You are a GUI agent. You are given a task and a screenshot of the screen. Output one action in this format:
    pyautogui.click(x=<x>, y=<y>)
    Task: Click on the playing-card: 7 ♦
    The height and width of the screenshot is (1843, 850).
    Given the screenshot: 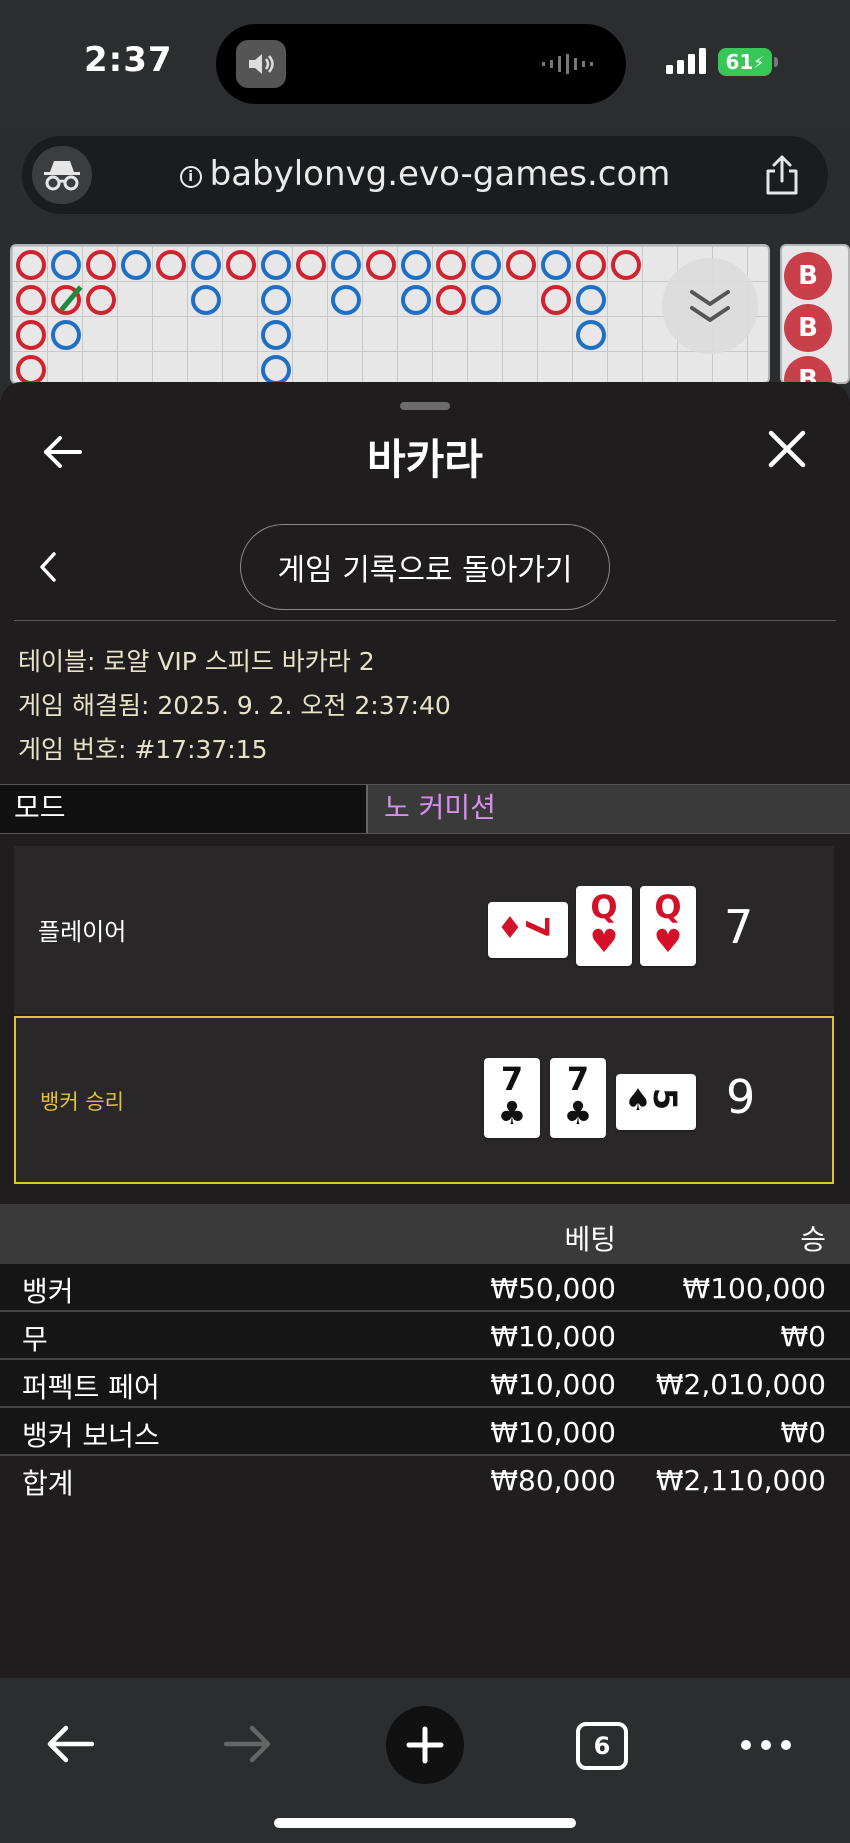 What is the action you would take?
    pyautogui.click(x=528, y=930)
    